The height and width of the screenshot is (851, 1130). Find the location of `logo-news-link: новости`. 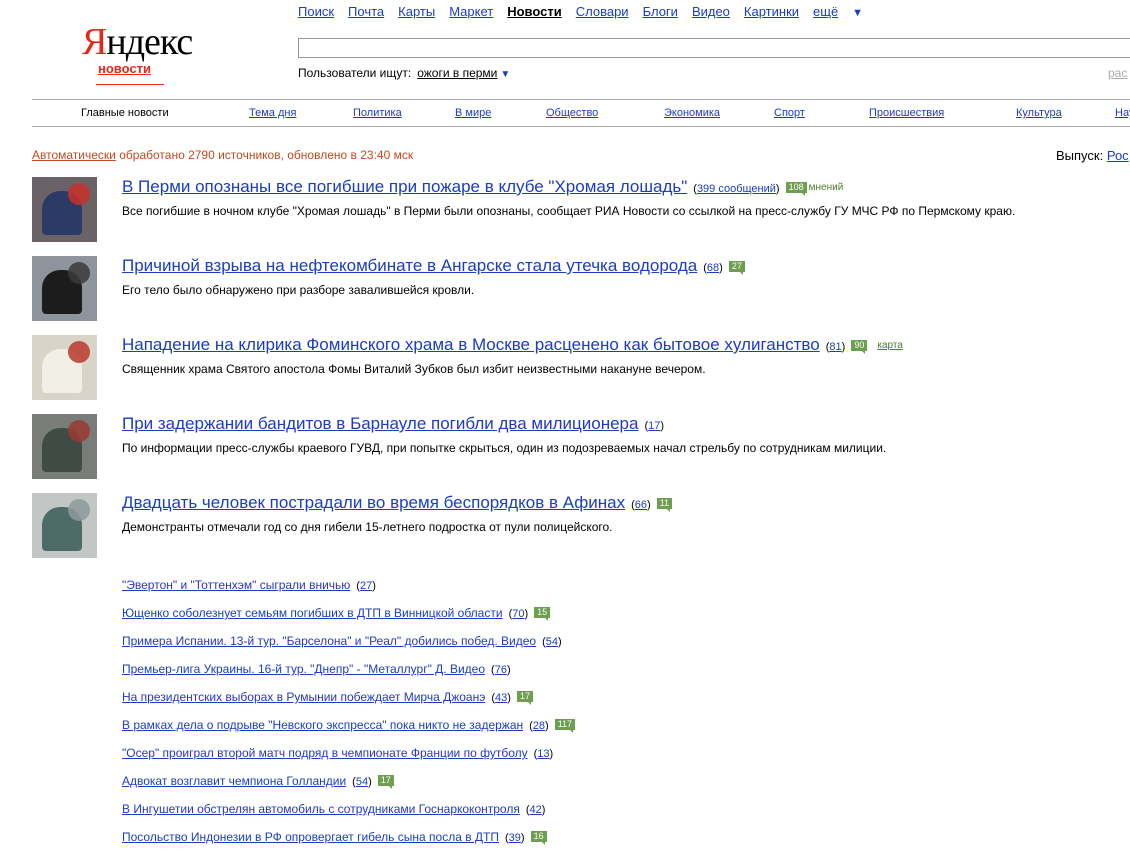

logo-news-link: новости is located at coordinates (140, 69).